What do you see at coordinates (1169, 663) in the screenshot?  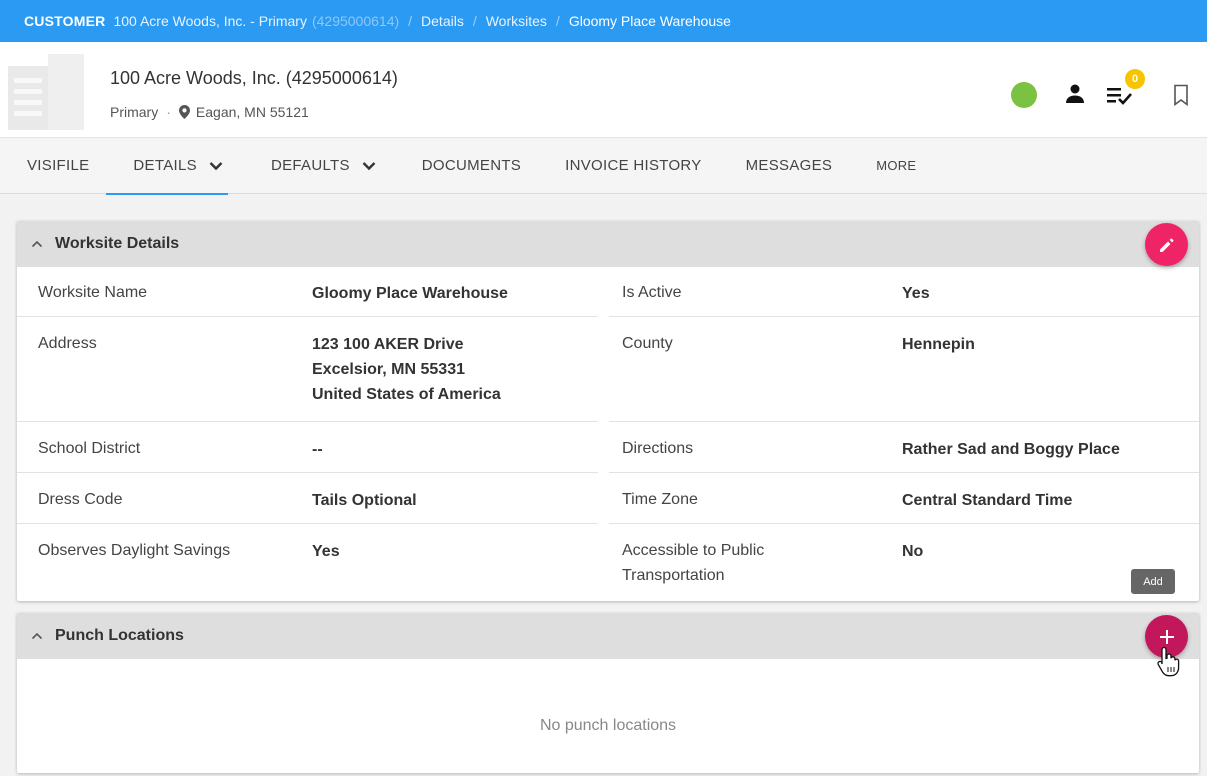 I see `hand-cursor-icon` at bounding box center [1169, 663].